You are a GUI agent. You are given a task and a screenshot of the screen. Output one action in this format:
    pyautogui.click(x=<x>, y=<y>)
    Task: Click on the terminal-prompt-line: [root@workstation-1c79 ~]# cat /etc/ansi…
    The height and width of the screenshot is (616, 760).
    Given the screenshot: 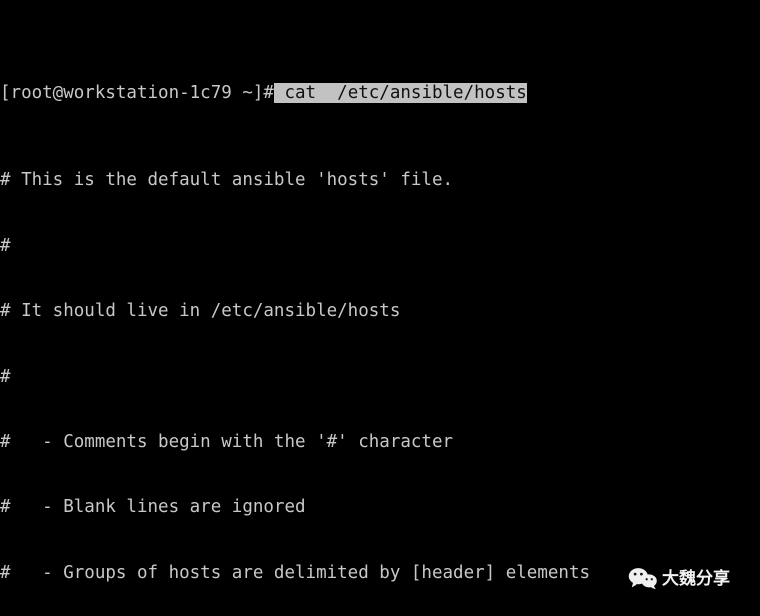 What is the action you would take?
    pyautogui.click(x=380, y=94)
    